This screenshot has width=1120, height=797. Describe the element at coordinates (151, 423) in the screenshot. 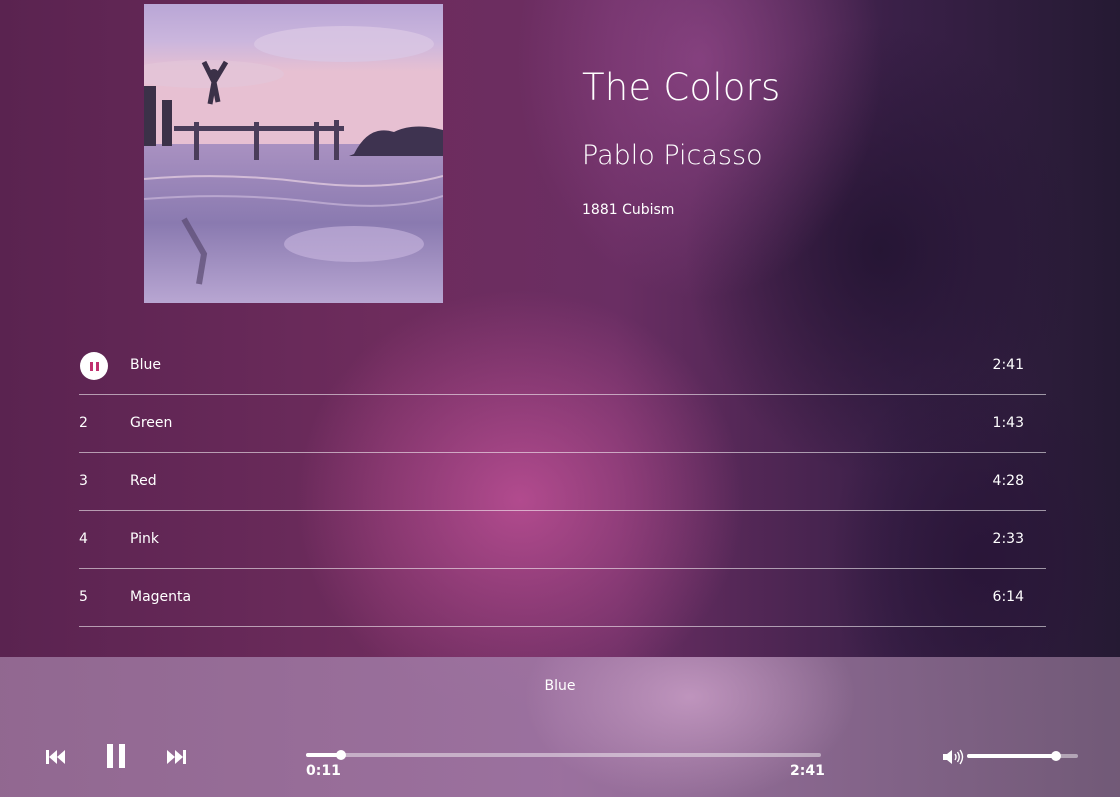

I see `track-title: Green` at that location.